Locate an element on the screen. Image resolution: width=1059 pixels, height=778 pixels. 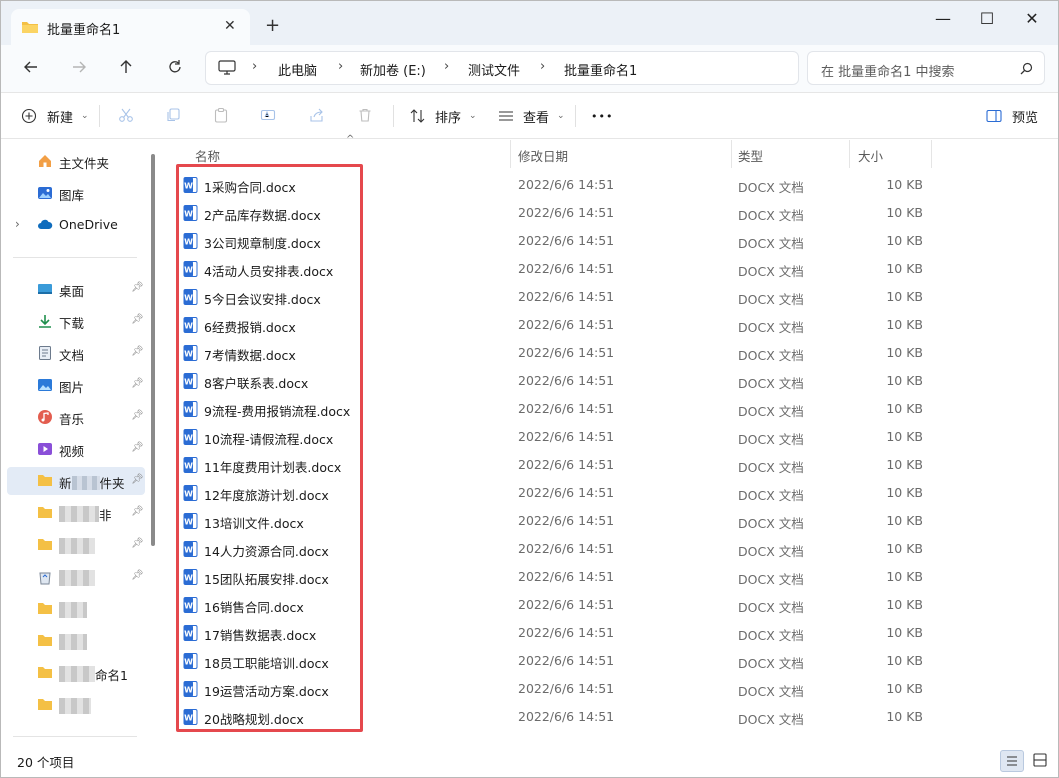
breadcrumb-this-pc: 此电脑 is located at coordinates (297, 69).